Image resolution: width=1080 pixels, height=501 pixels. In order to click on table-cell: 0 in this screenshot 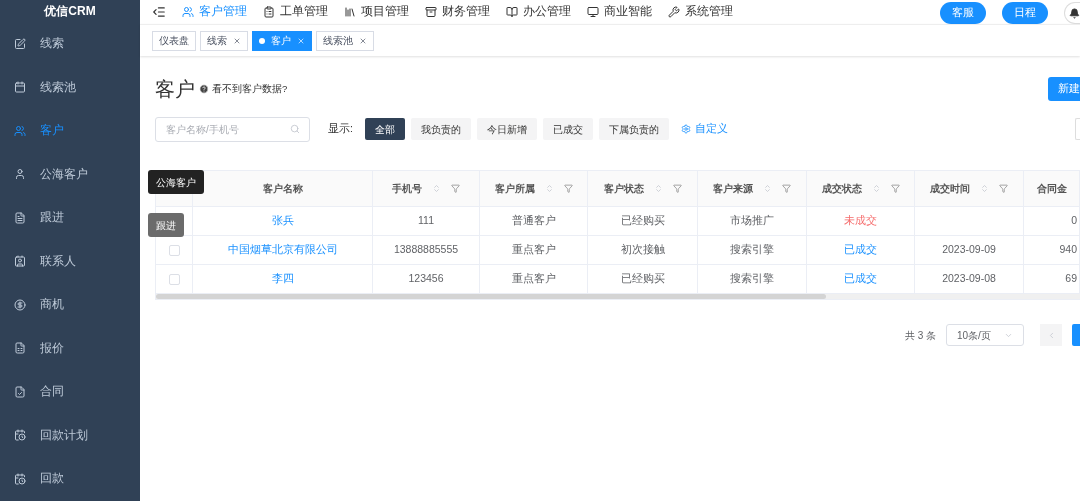, I will do `click(1074, 221)`.